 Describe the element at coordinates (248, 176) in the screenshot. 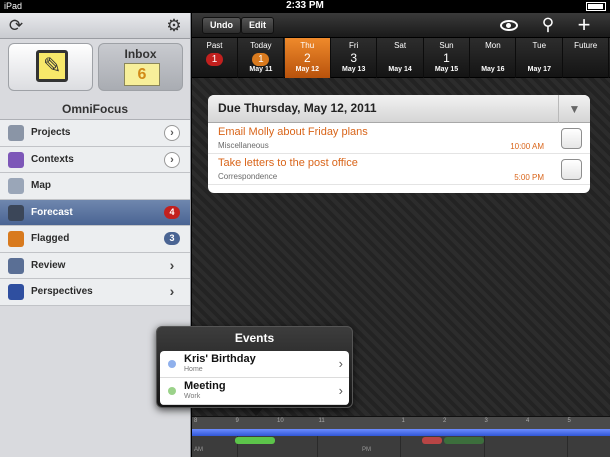

I see `task-context: Correspondence` at that location.